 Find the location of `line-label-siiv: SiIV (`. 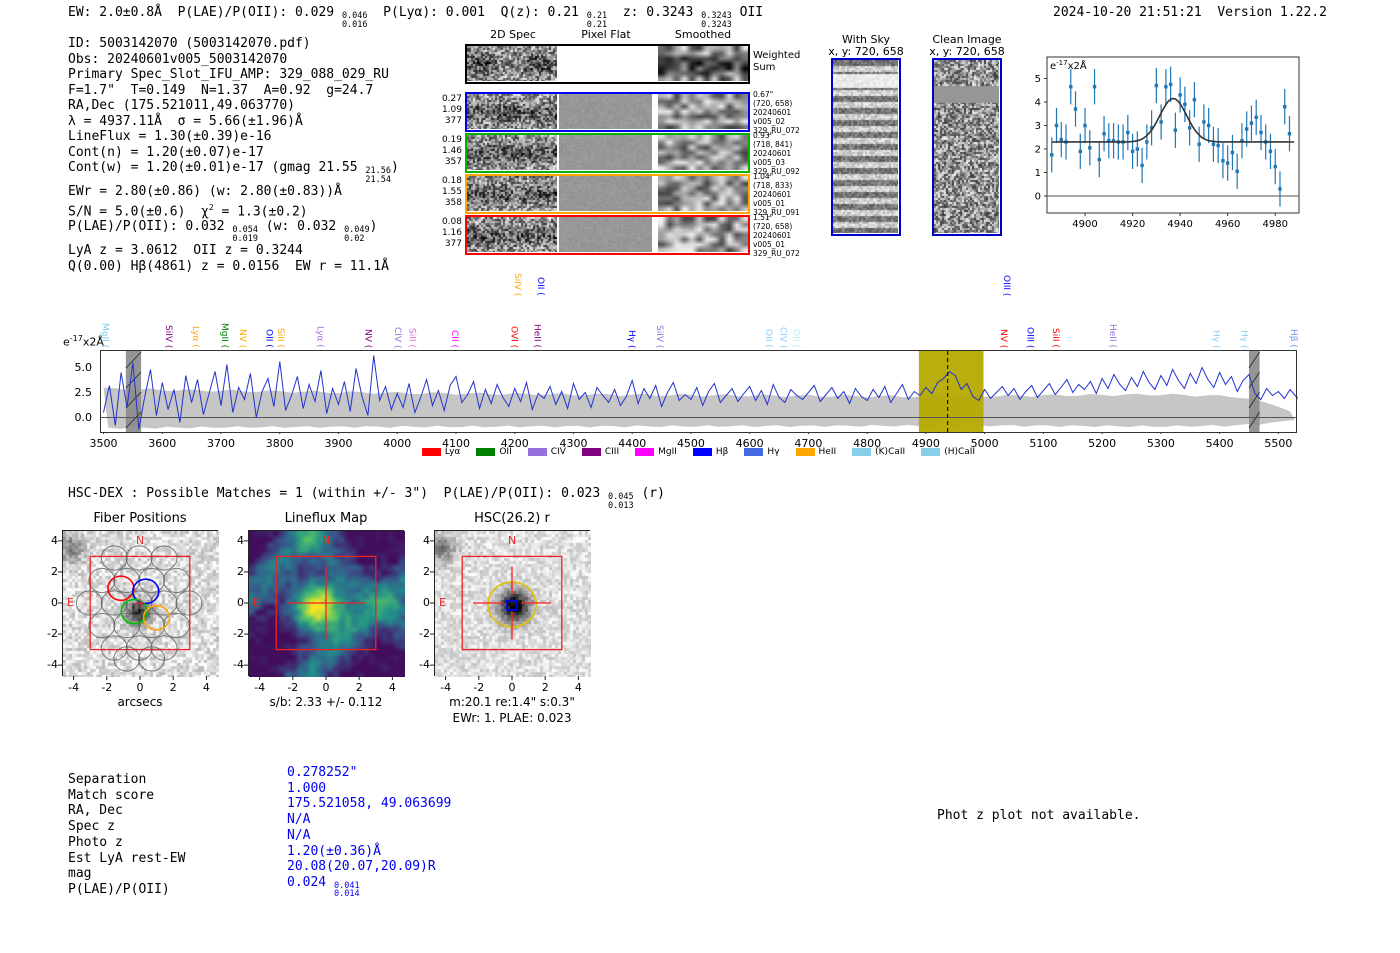

line-label-siiv: SiIV ( is located at coordinates (168, 336).